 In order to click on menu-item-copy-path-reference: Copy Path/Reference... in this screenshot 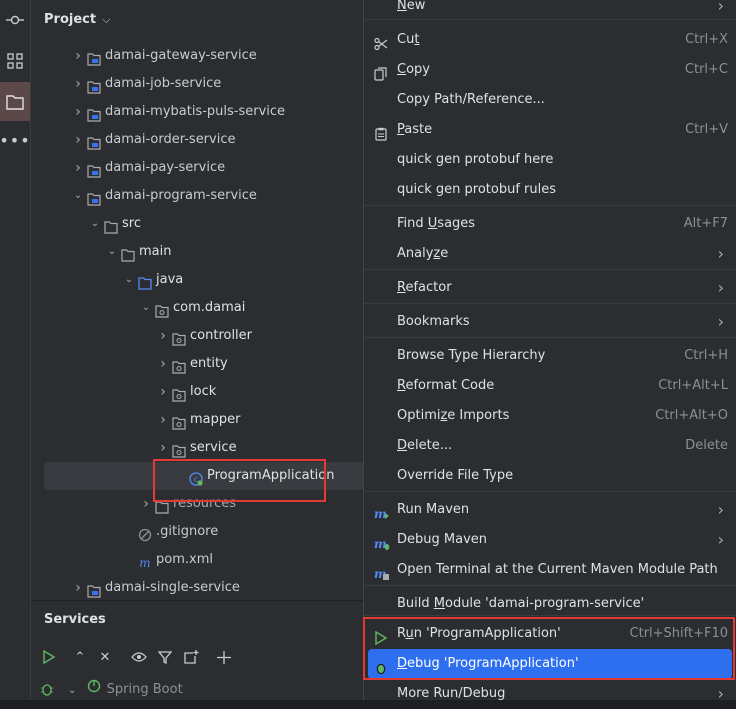, I will do `click(550, 100)`.